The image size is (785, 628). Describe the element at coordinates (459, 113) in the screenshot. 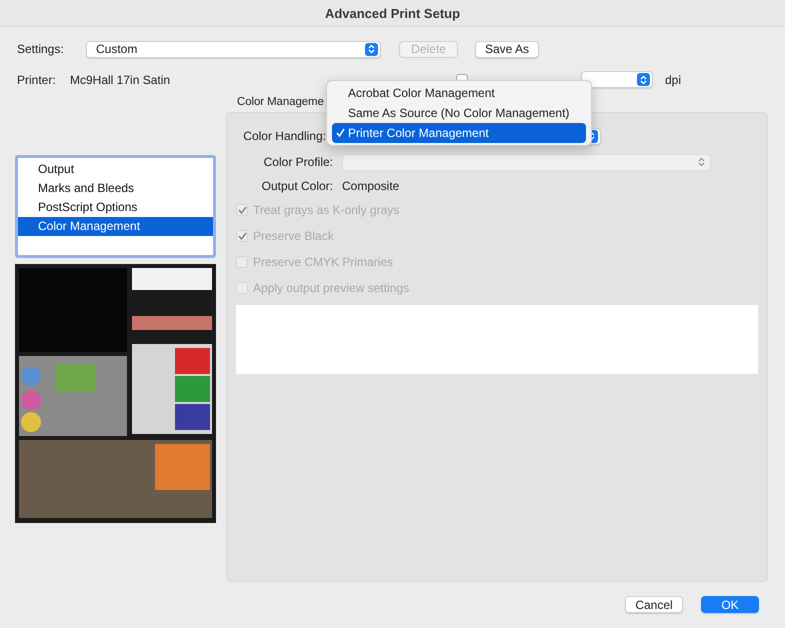

I see `menu-item: Same As Source (No Color Management)` at that location.